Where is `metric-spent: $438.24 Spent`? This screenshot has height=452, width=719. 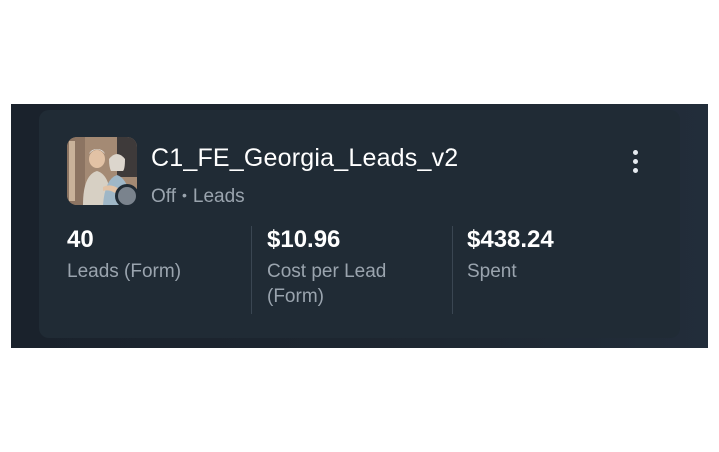
metric-spent: $438.24 Spent is located at coordinates (552, 268).